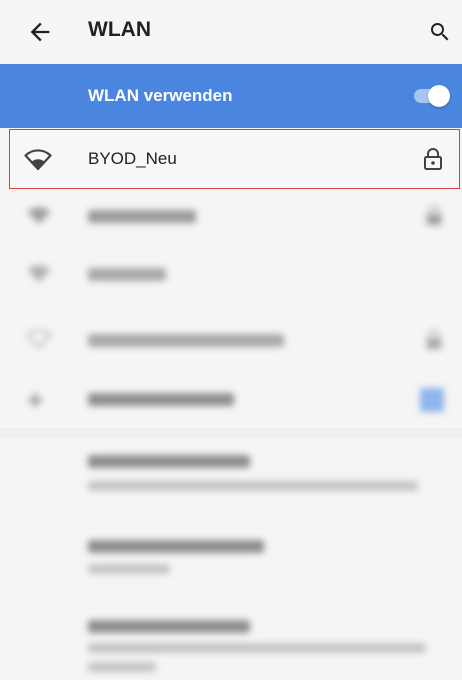 The height and width of the screenshot is (680, 462). I want to click on page-title: WLAN, so click(119, 29).